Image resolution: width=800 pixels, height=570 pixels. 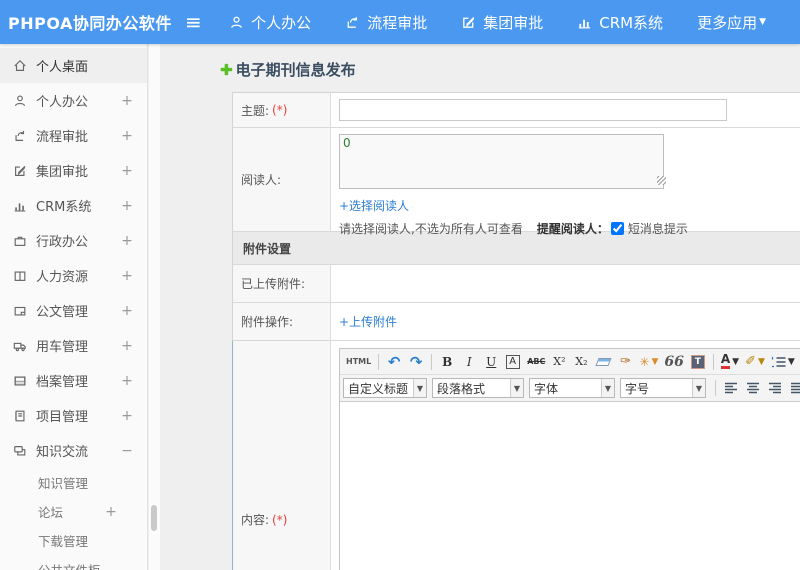 What do you see at coordinates (617, 228) in the screenshot?
I see `sms-notify-checkbox` at bounding box center [617, 228].